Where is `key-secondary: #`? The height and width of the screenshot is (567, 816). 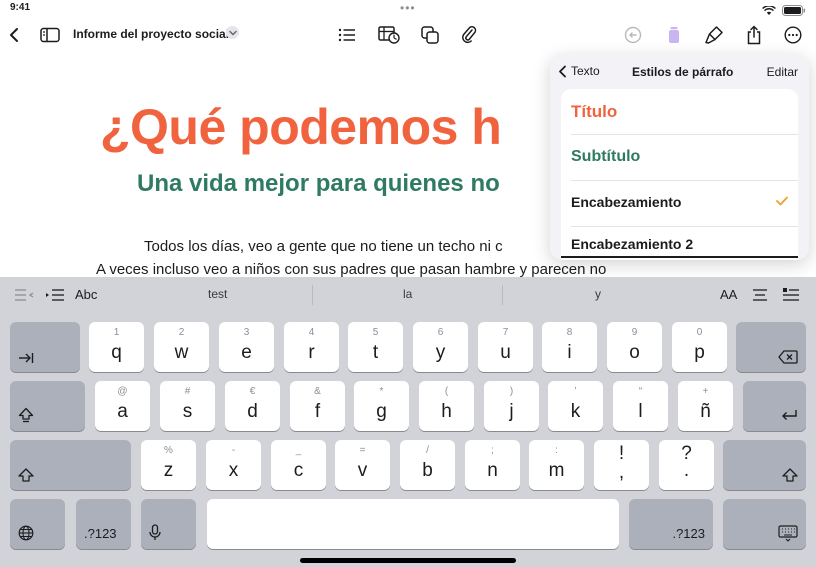 key-secondary: # is located at coordinates (187, 391).